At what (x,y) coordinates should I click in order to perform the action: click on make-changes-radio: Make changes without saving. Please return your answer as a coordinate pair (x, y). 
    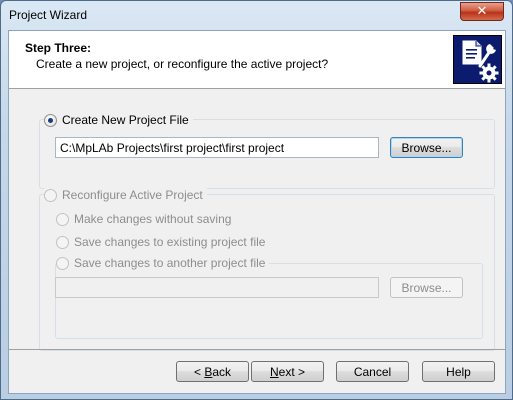
    Looking at the image, I should click on (146, 219).